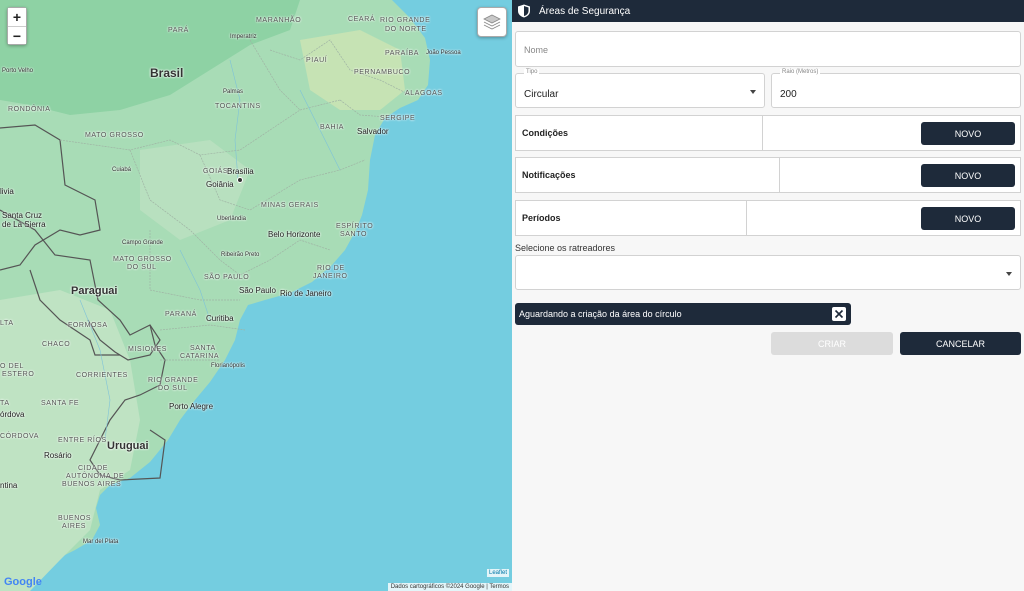  Describe the element at coordinates (779, 175) in the screenshot. I see `notifications-divider` at that location.